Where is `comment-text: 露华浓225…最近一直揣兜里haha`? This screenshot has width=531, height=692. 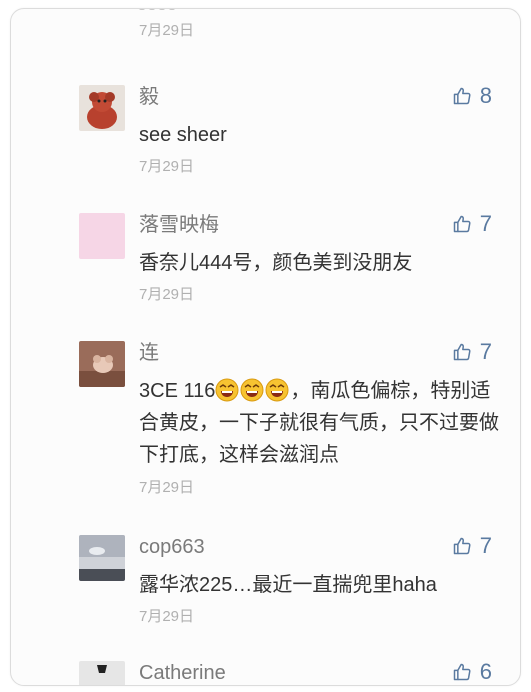
comment-text: 露华浓225…最近一直揣兜里haha is located at coordinates (288, 585).